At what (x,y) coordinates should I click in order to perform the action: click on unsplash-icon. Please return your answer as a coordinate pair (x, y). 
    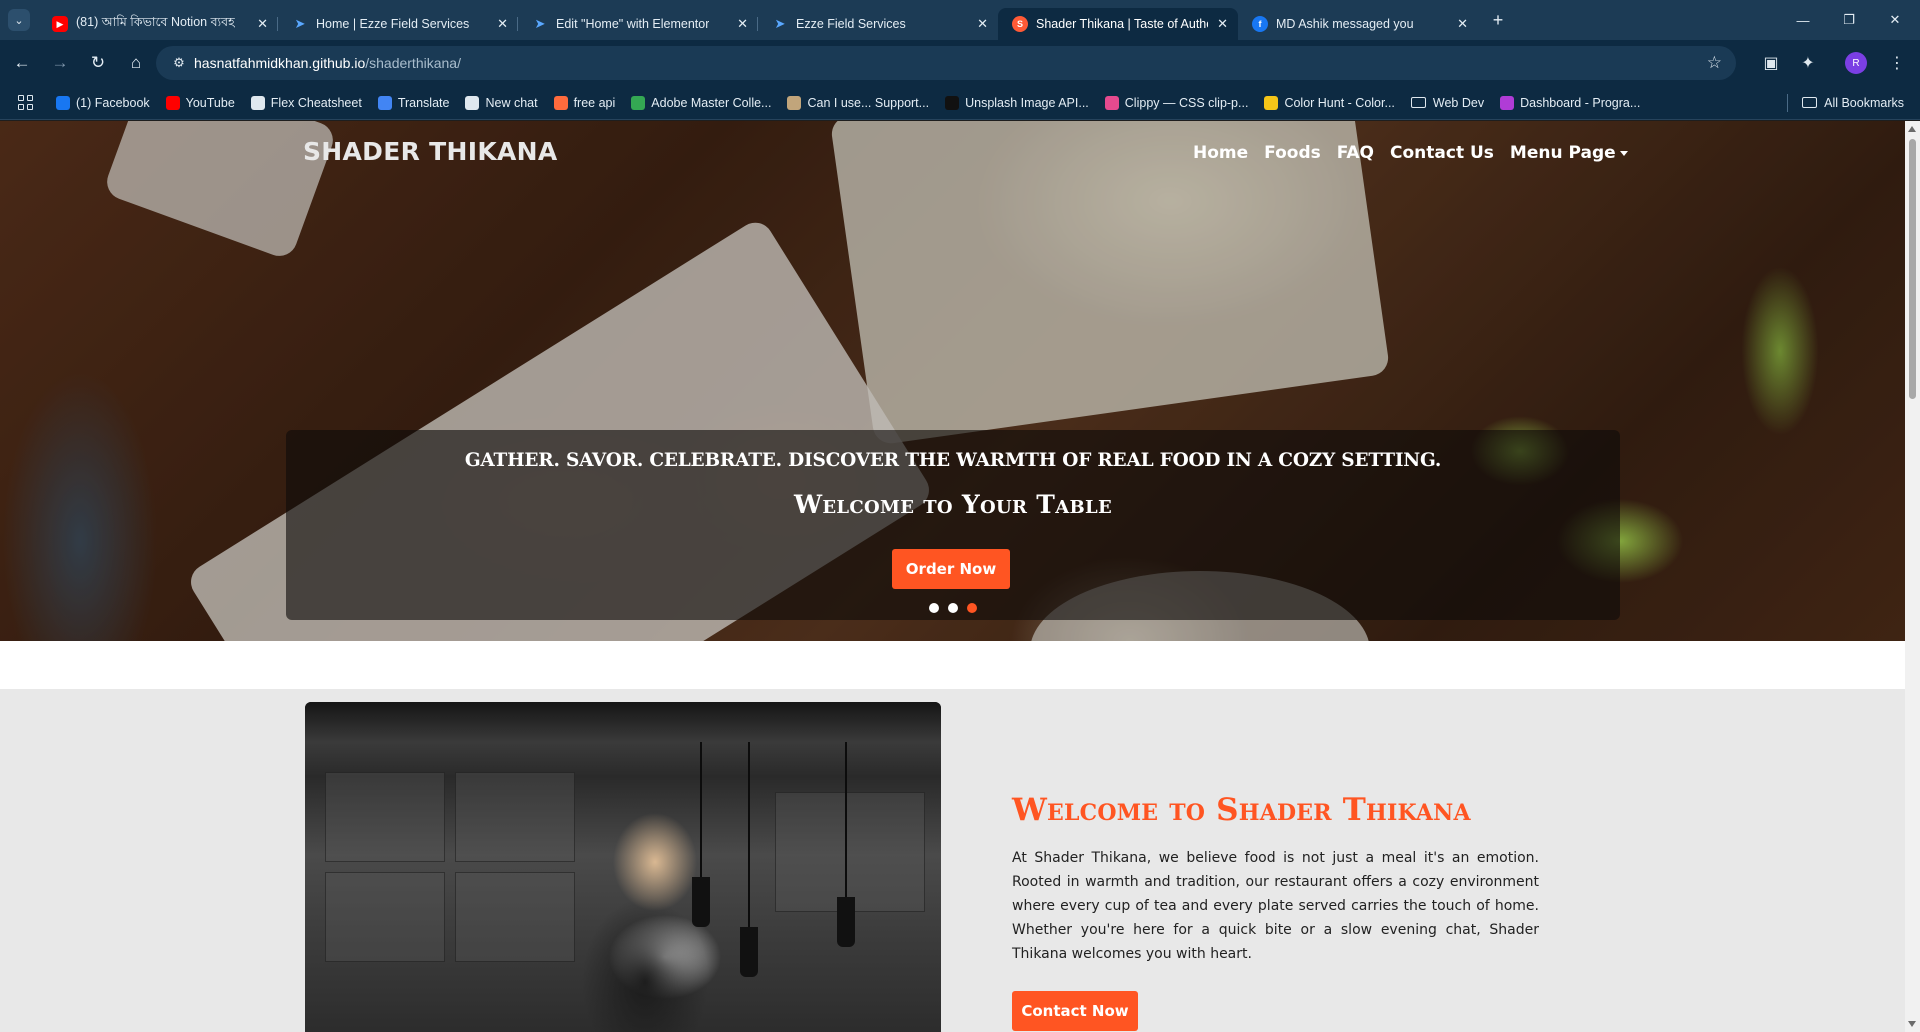
    Looking at the image, I should click on (952, 102).